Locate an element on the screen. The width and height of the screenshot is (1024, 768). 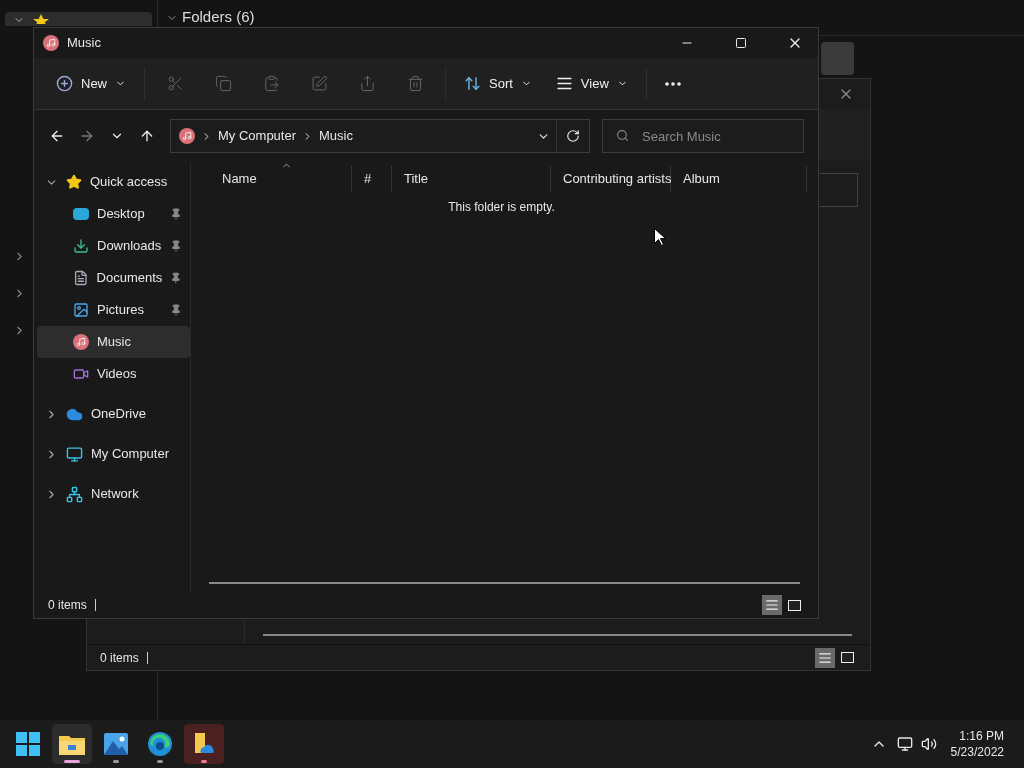
sidebar-item: Music is located at coordinates (113, 342).